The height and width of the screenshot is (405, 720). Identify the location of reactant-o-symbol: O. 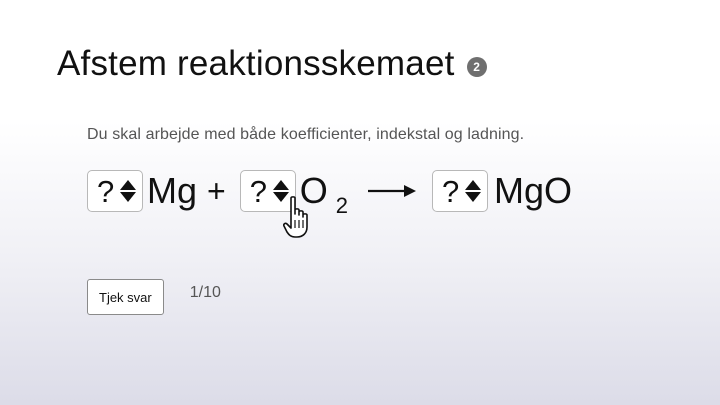
(313, 190).